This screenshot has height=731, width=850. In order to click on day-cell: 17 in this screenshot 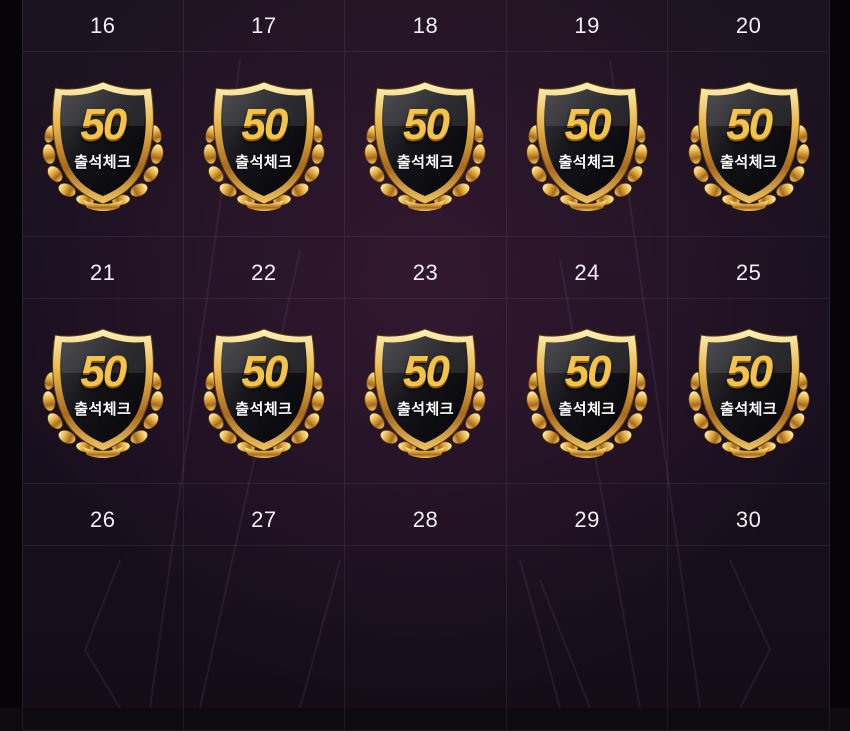, I will do `click(264, 26)`.